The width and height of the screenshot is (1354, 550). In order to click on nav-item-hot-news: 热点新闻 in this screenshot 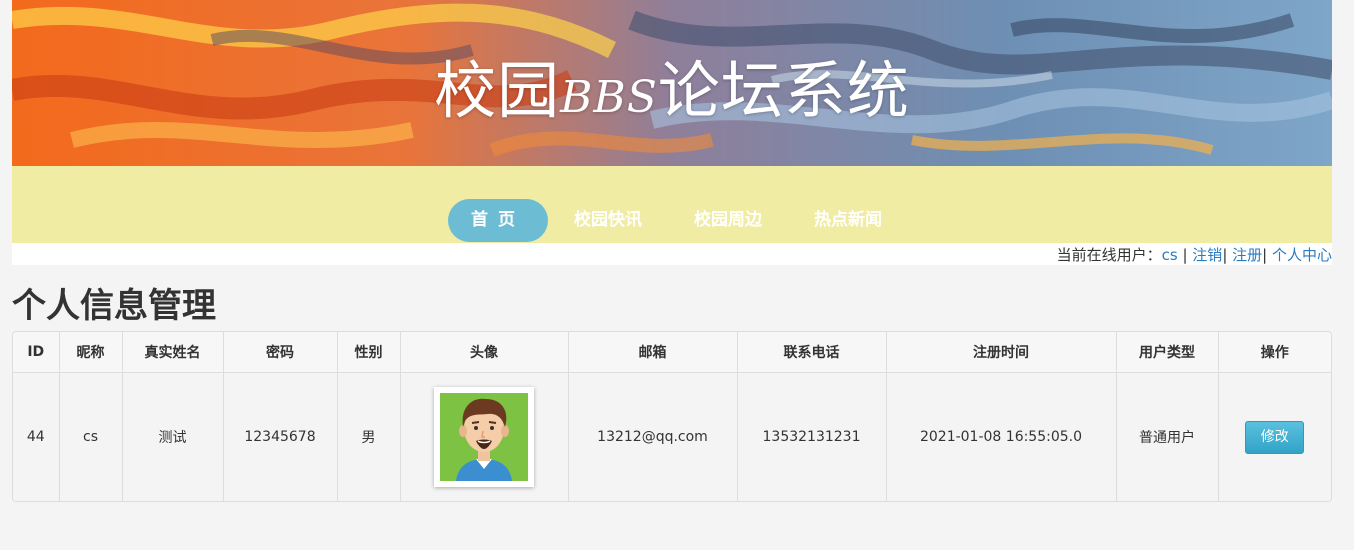, I will do `click(848, 220)`.